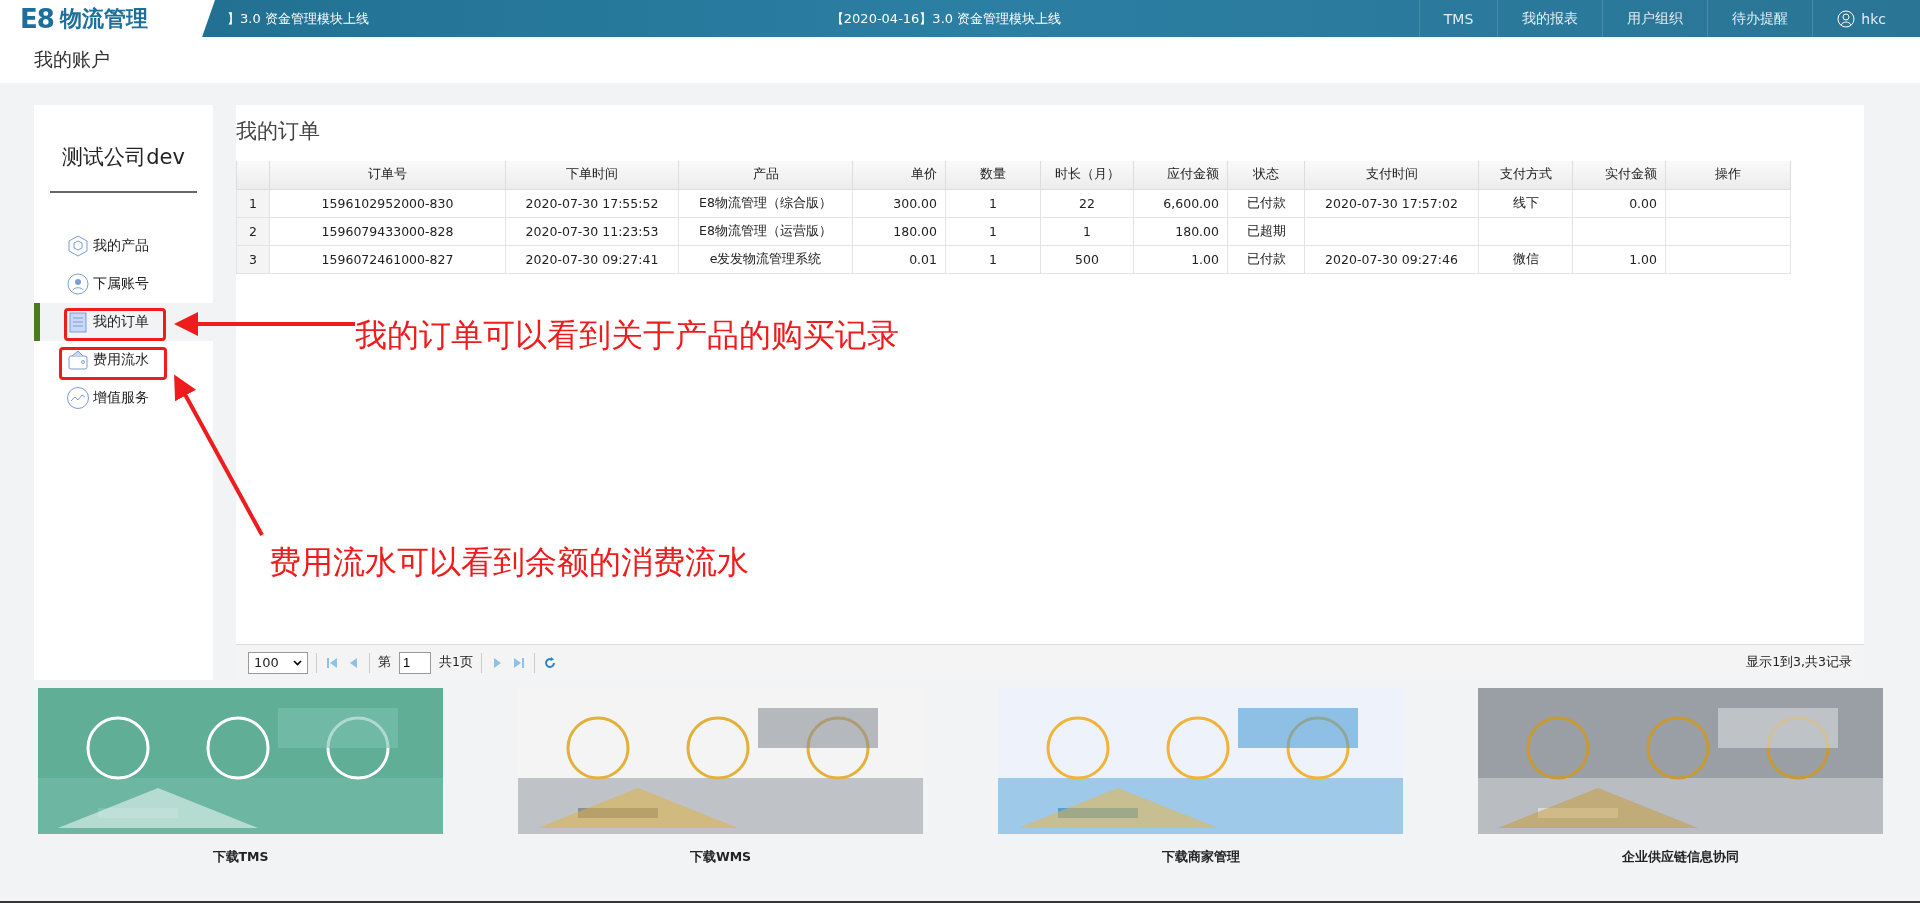 The width and height of the screenshot is (1920, 903). I want to click on download-link: 下载TMS, so click(240, 850).